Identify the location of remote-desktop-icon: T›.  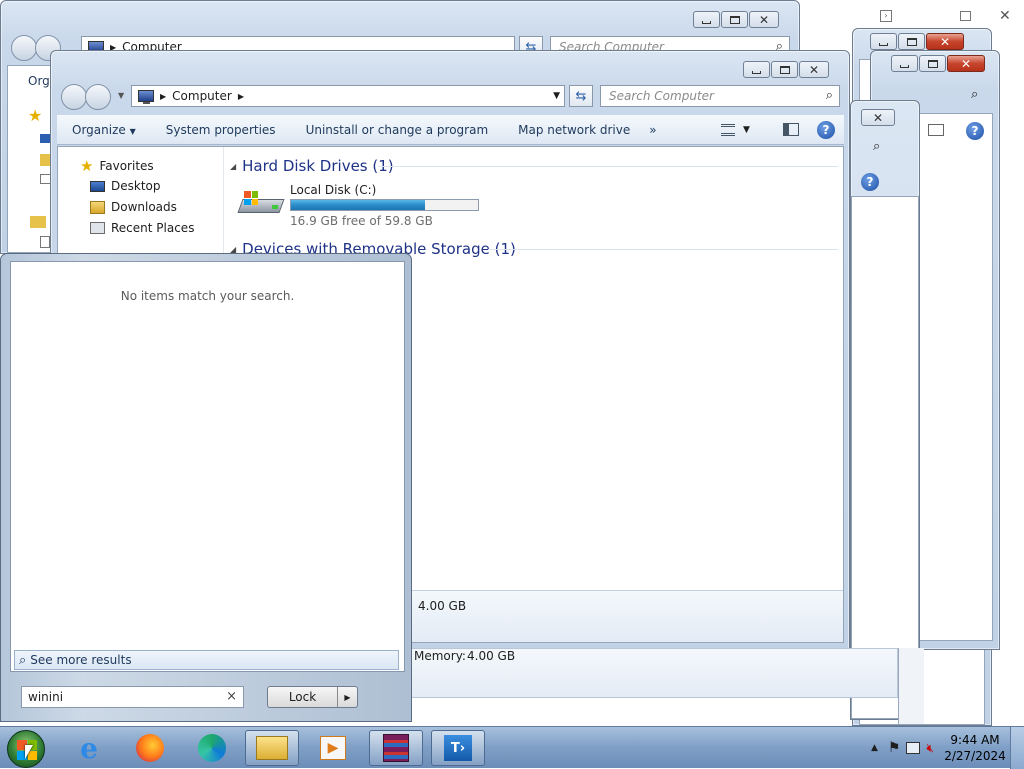
(458, 748).